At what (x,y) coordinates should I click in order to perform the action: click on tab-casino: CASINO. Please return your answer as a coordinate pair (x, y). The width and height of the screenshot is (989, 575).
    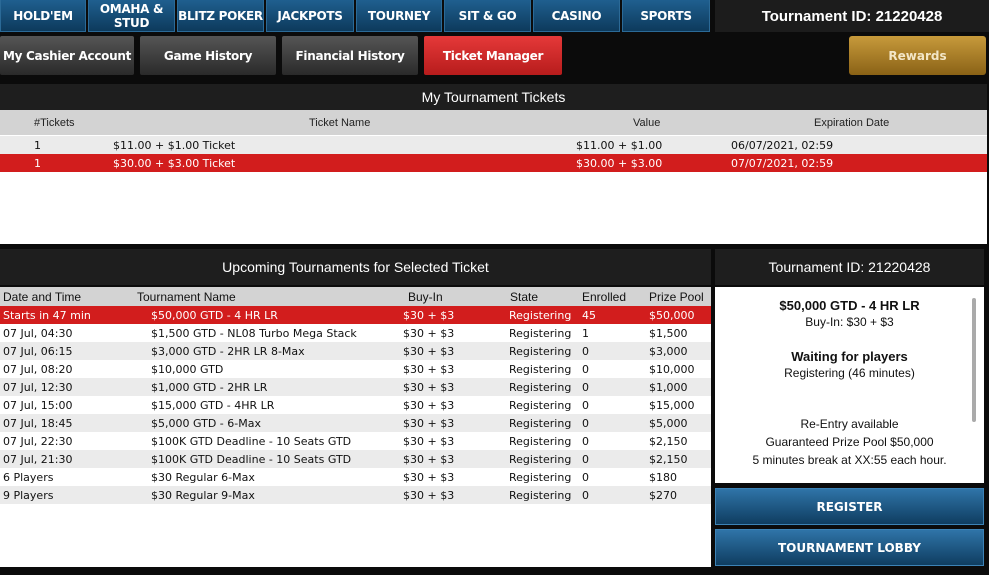
    Looking at the image, I should click on (576, 16).